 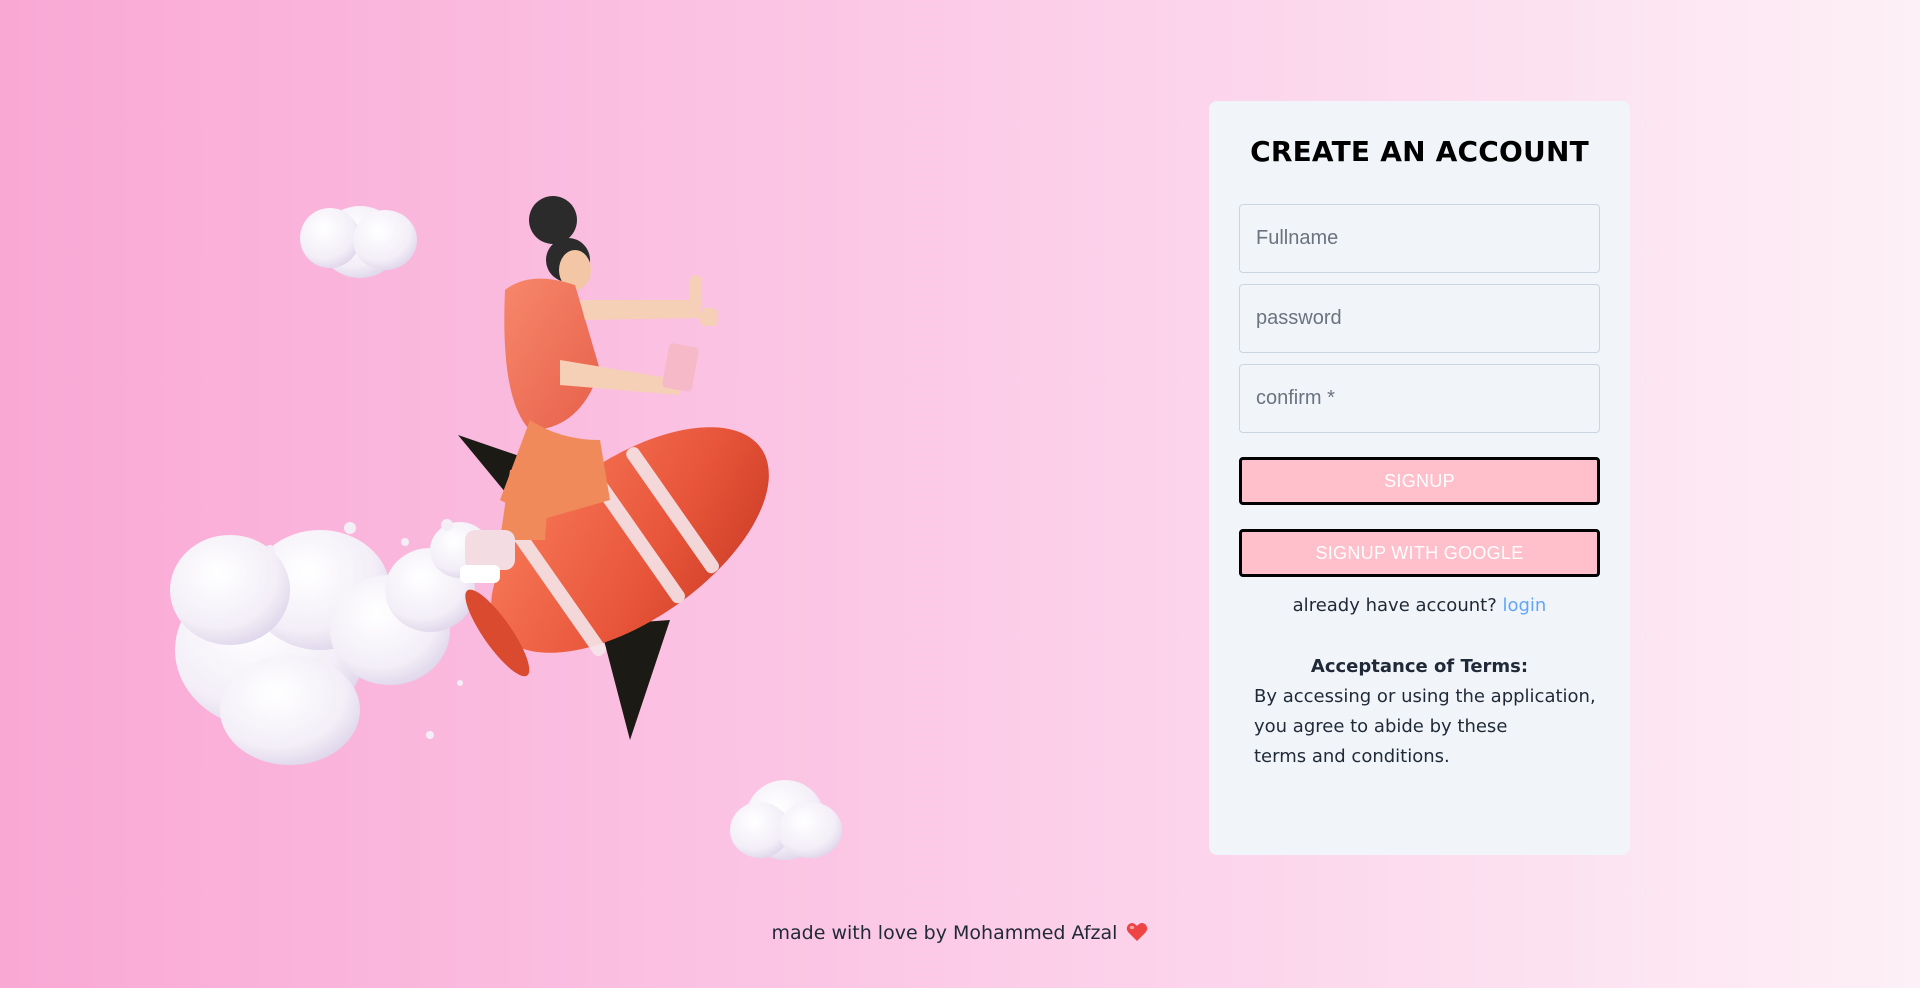 What do you see at coordinates (944, 933) in the screenshot?
I see `footer-text: made with love by Mohammed Afzal` at bounding box center [944, 933].